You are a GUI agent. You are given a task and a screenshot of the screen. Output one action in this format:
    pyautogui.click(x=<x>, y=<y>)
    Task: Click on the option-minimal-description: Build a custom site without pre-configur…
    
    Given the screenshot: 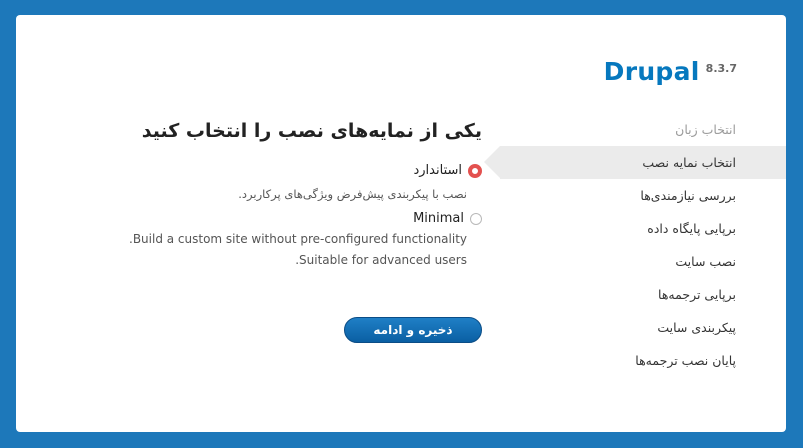 What is the action you would take?
    pyautogui.click(x=288, y=250)
    